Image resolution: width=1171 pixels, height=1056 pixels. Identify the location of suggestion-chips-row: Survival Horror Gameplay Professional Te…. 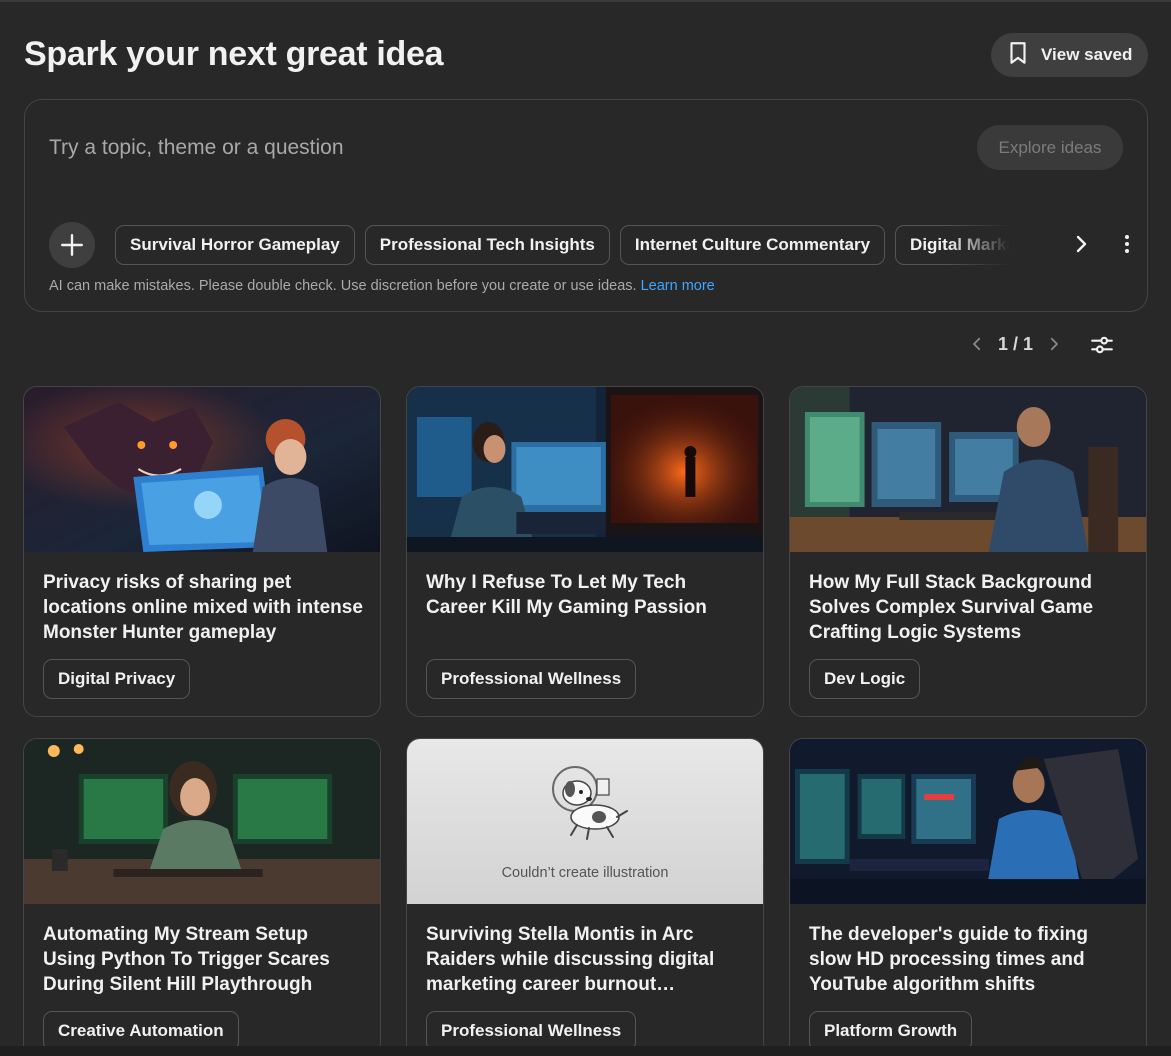
(589, 245).